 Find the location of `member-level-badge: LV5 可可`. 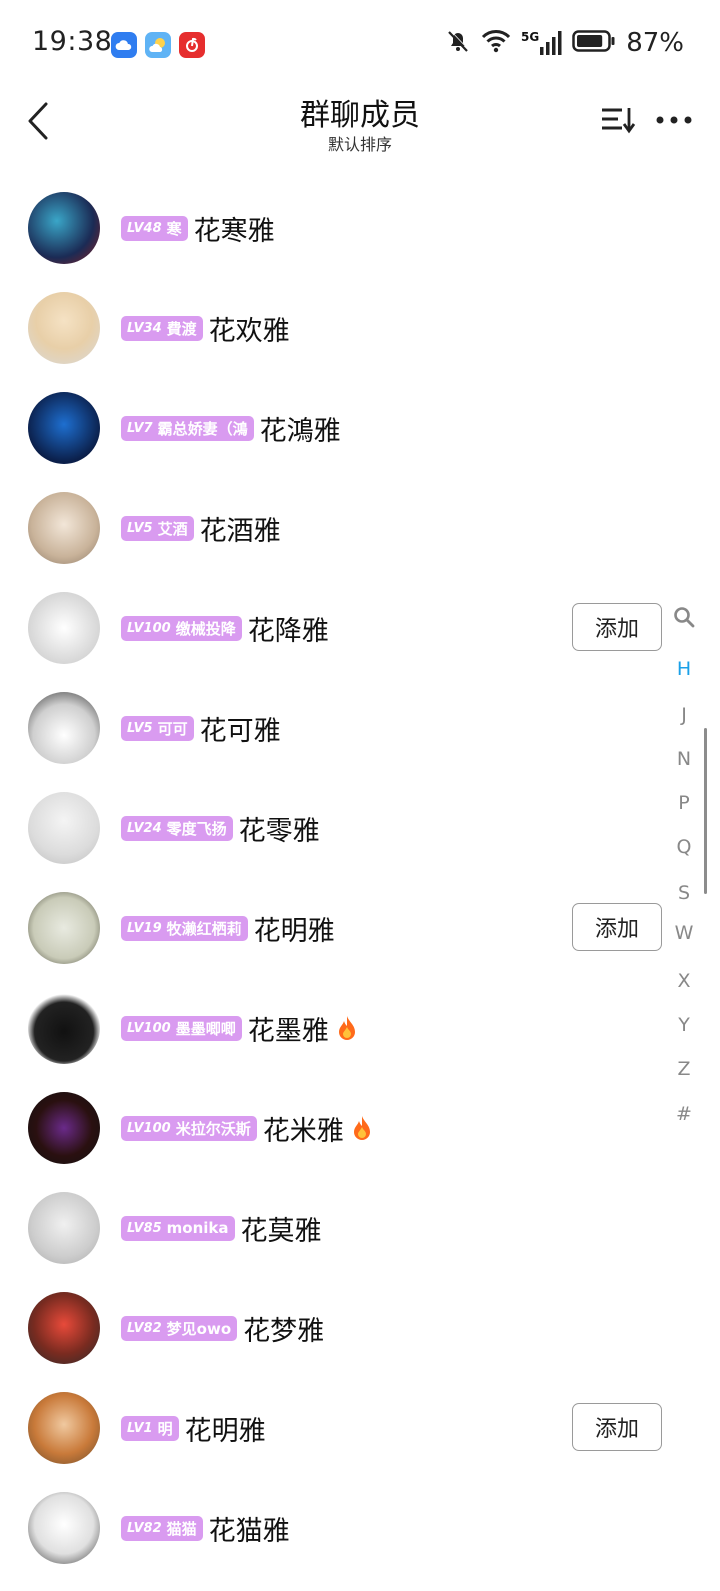

member-level-badge: LV5 可可 is located at coordinates (157, 728).